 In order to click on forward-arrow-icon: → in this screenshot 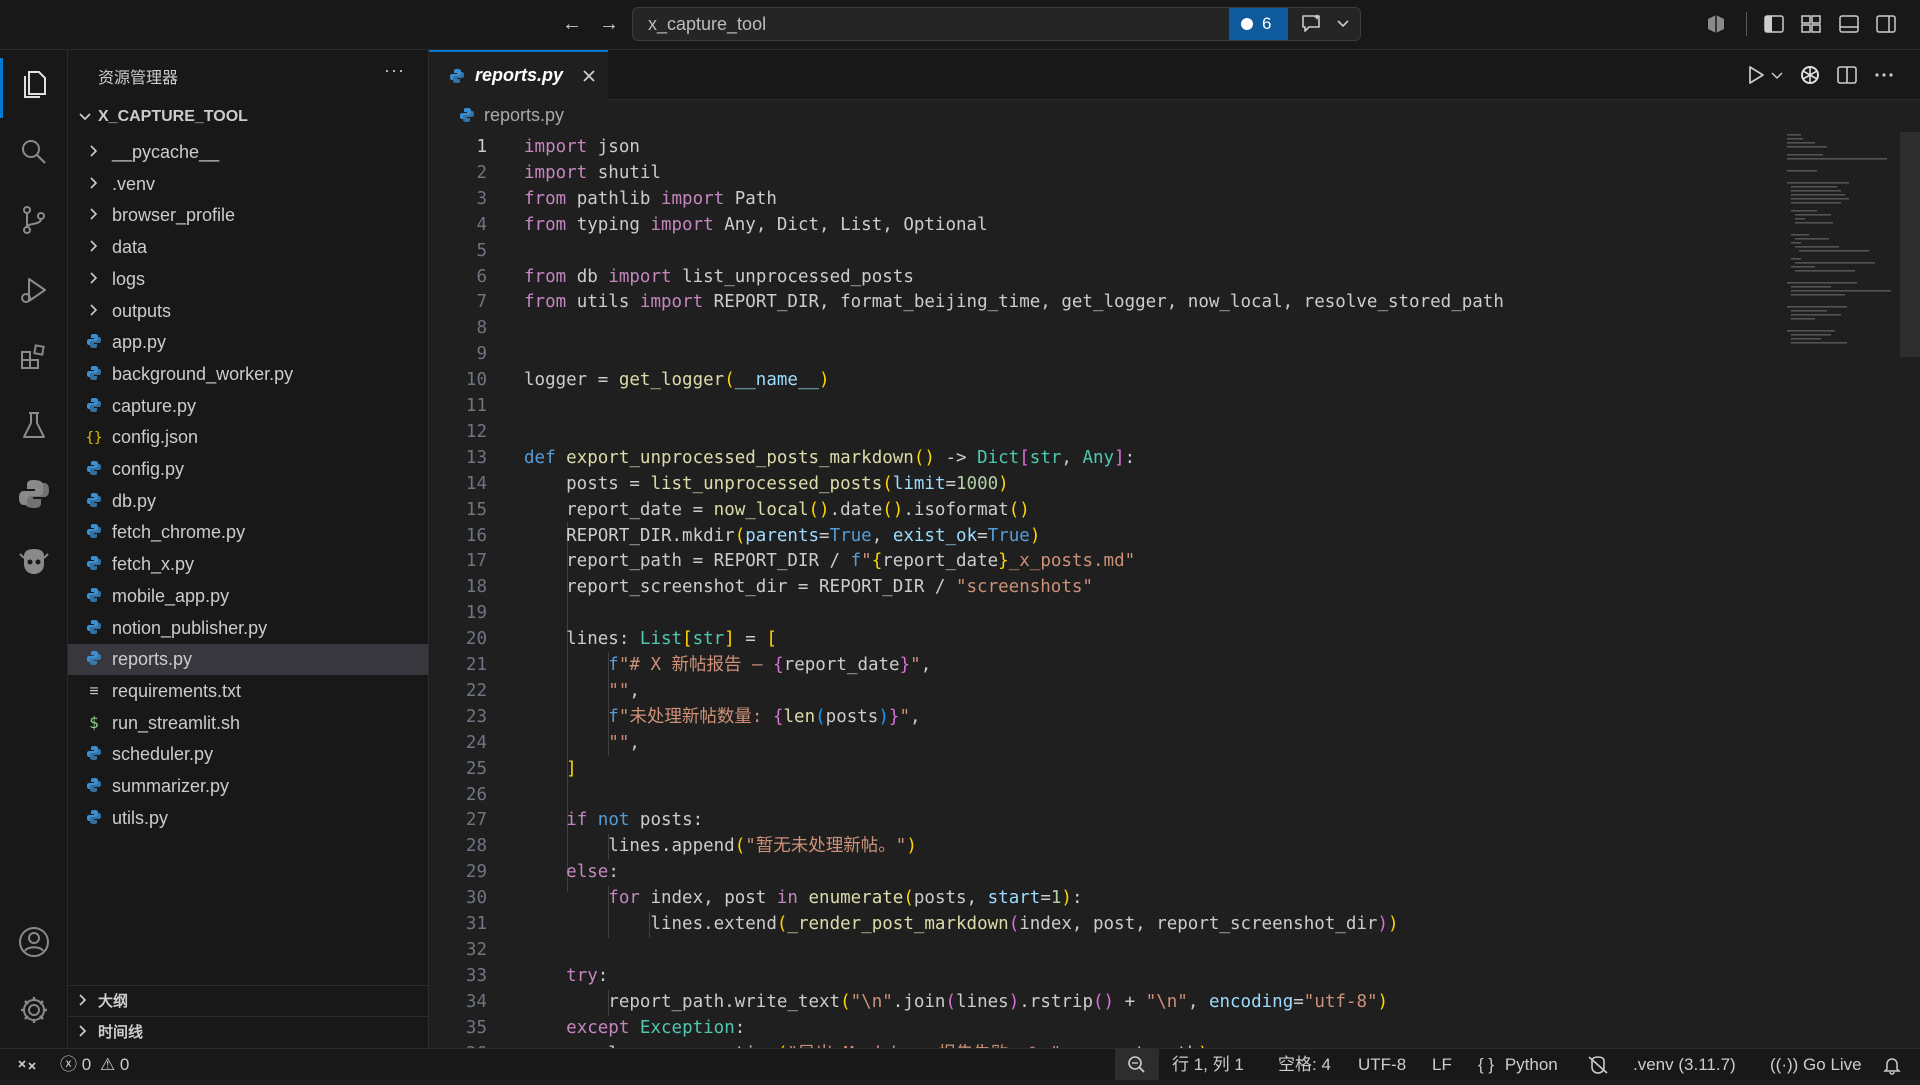, I will do `click(609, 24)`.